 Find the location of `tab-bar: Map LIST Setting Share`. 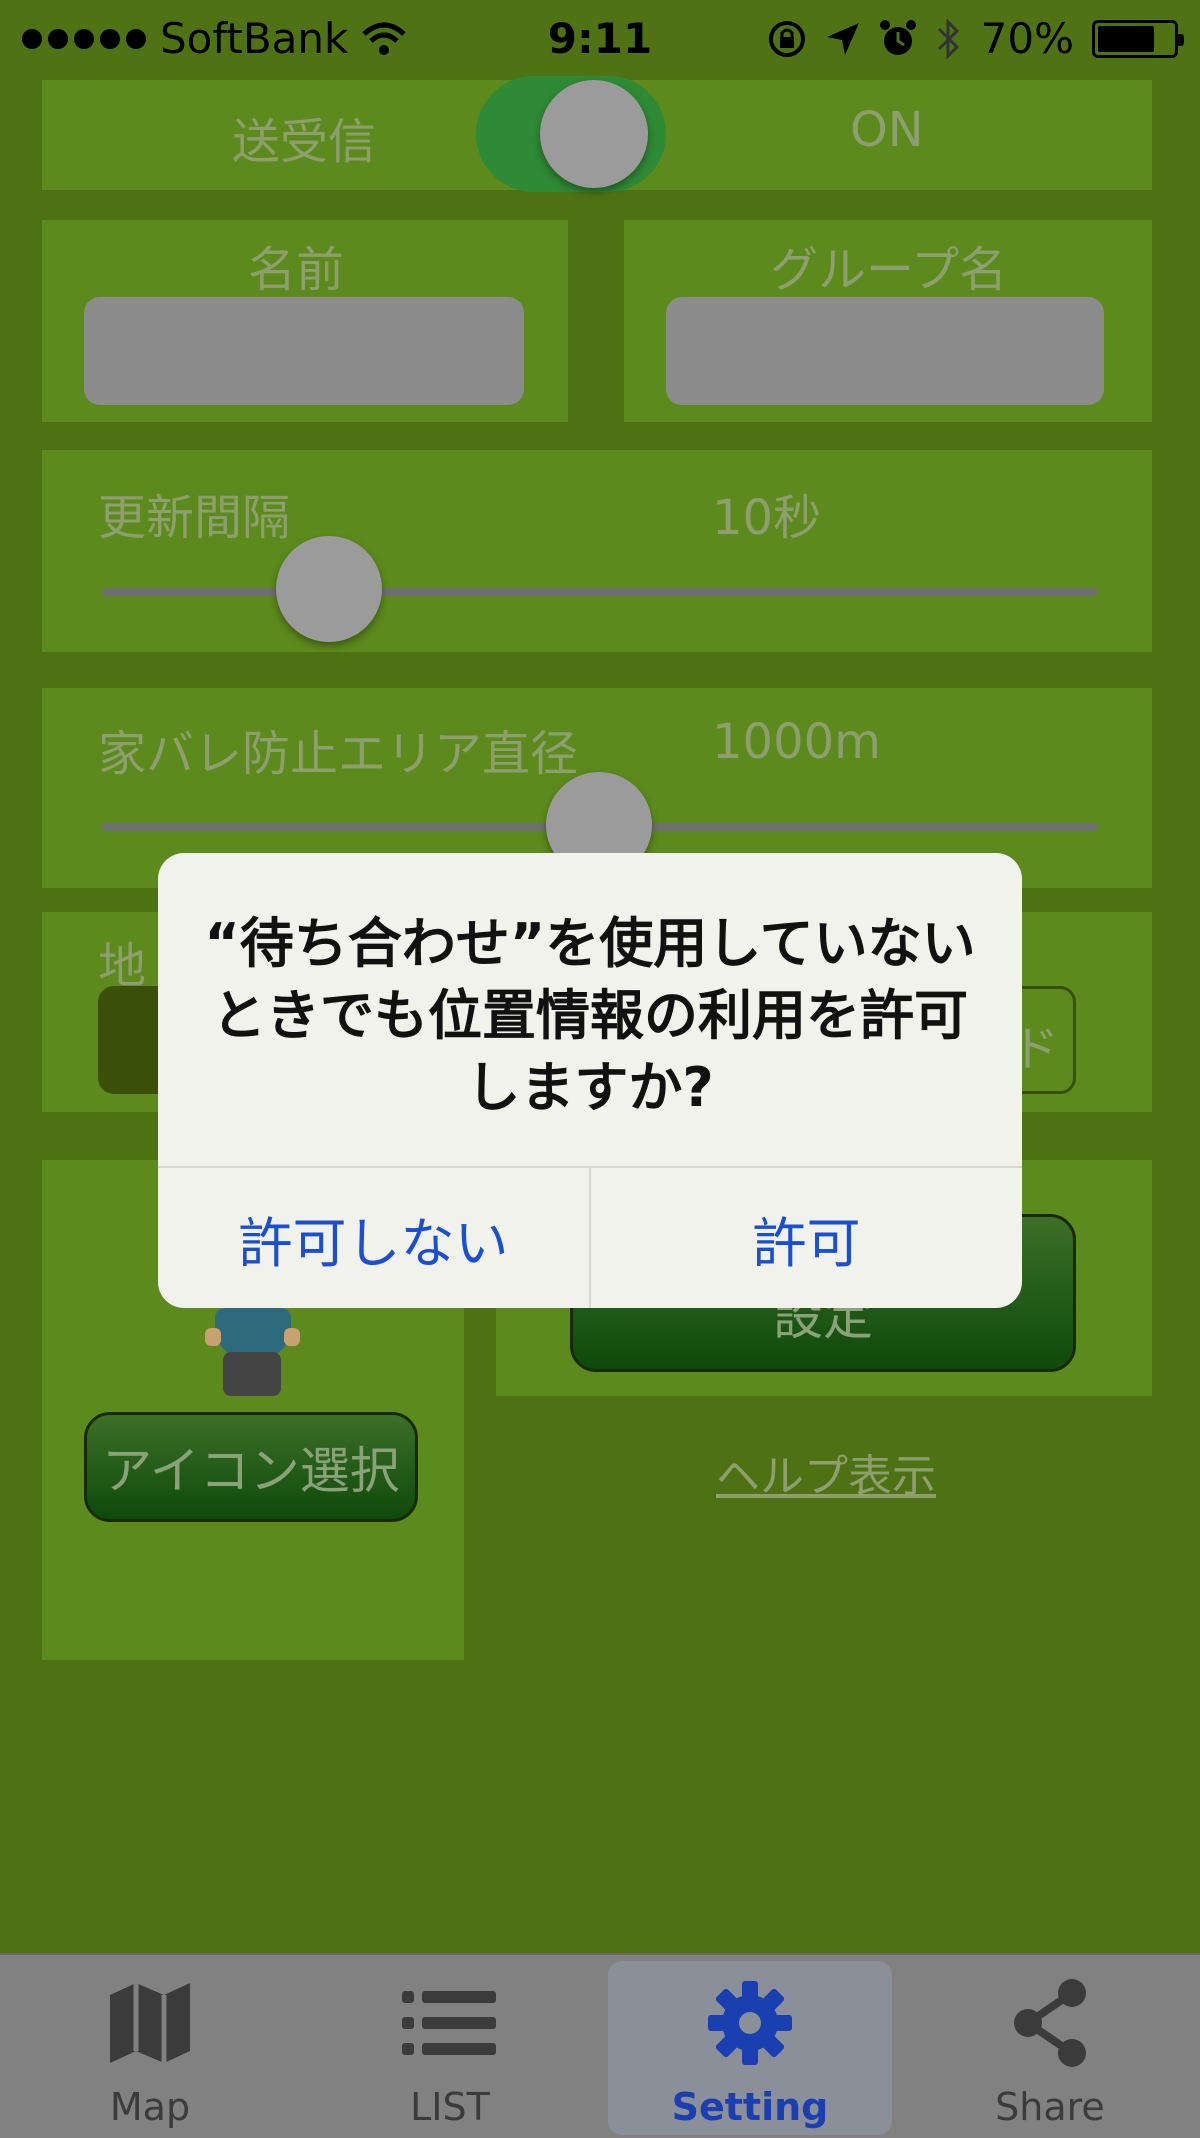

tab-bar: Map LIST Setting Share is located at coordinates (600, 2045).